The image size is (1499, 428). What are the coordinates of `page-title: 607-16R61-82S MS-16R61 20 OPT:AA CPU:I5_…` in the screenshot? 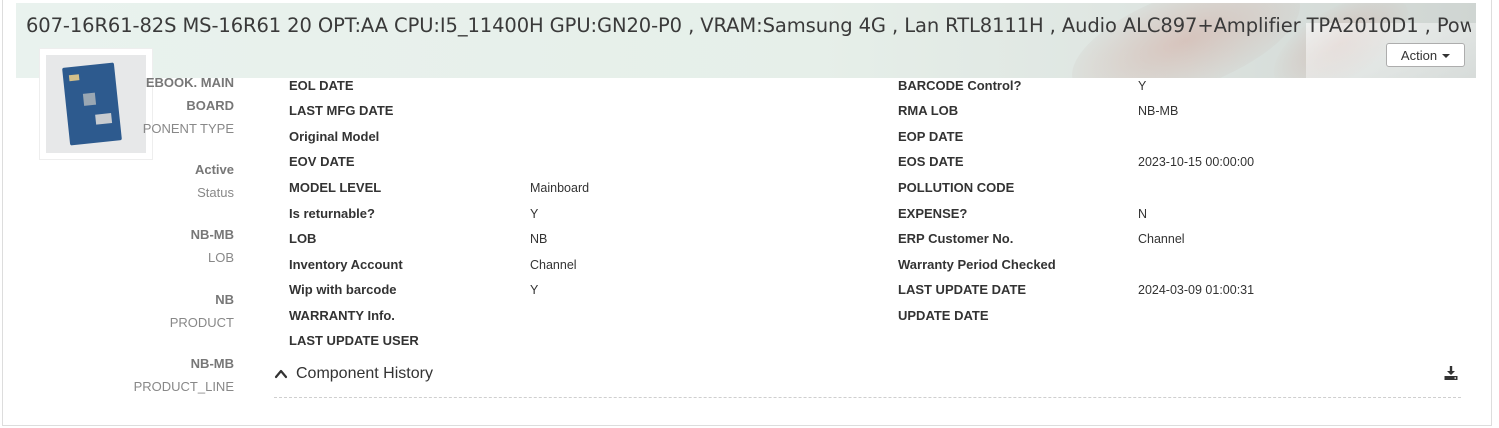 It's located at (748, 25).